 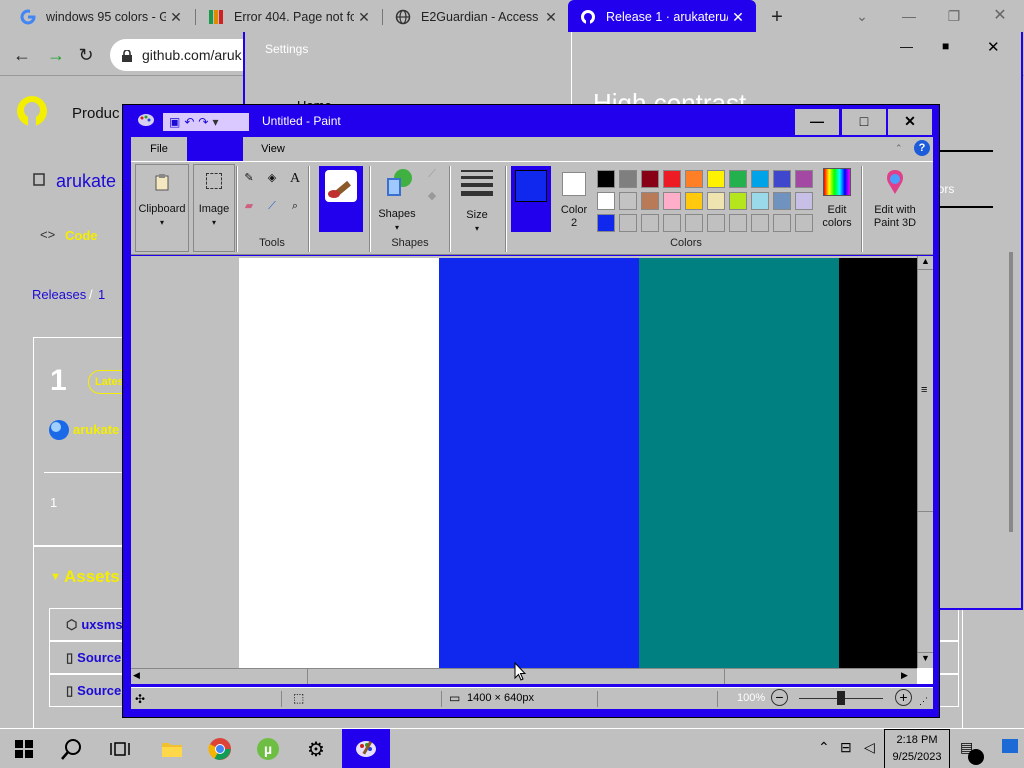 I want to click on image-button: Image ▾, so click(x=214, y=208).